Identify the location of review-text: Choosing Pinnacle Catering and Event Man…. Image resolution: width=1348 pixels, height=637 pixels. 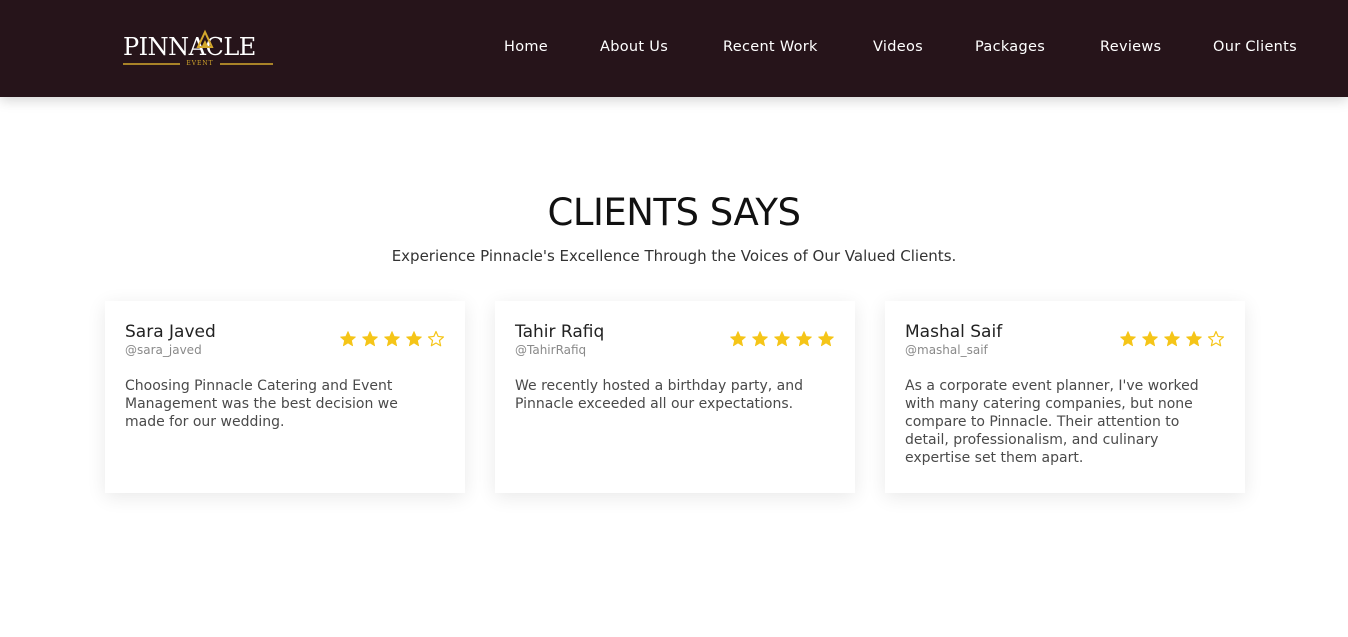
(261, 404).